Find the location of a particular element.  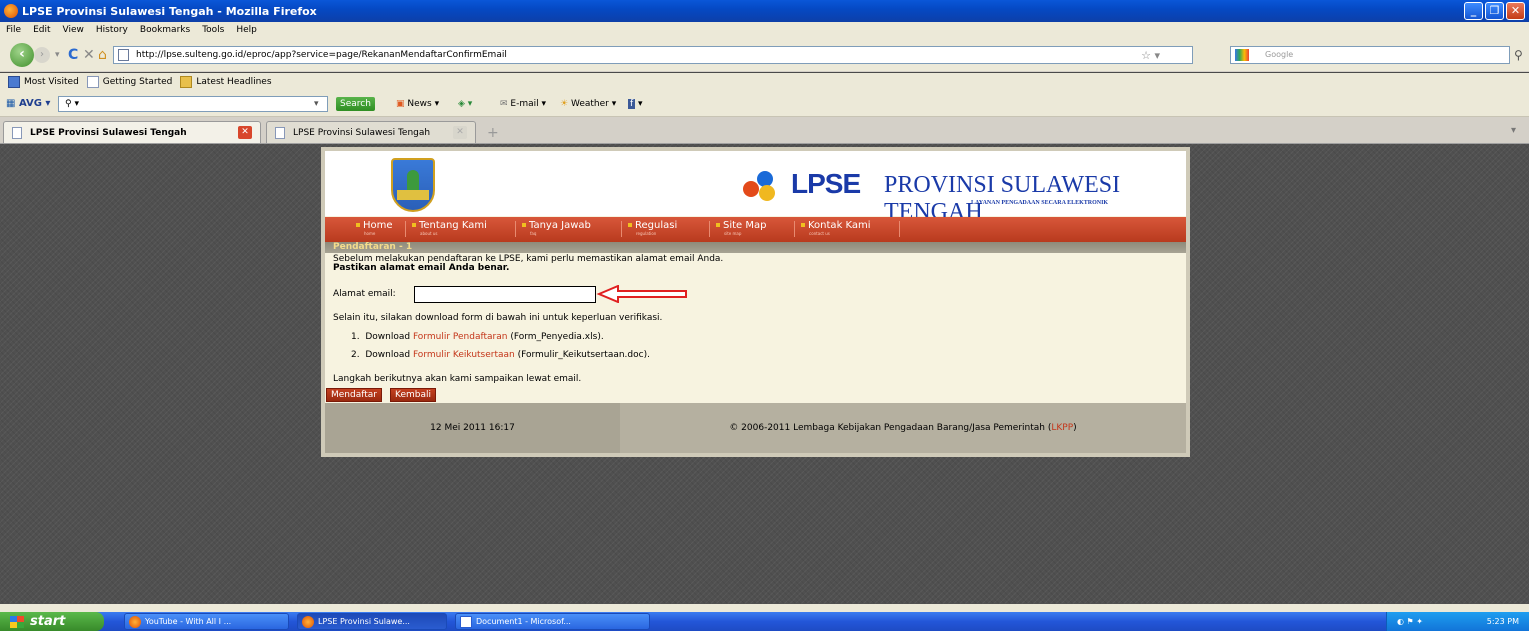

menu-help: Help is located at coordinates (246, 30).